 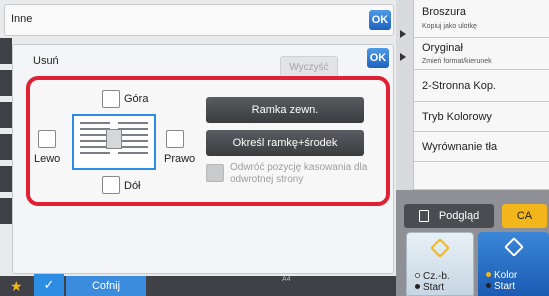 What do you see at coordinates (22, 19) in the screenshot?
I see `top-bar-title: Inne` at bounding box center [22, 19].